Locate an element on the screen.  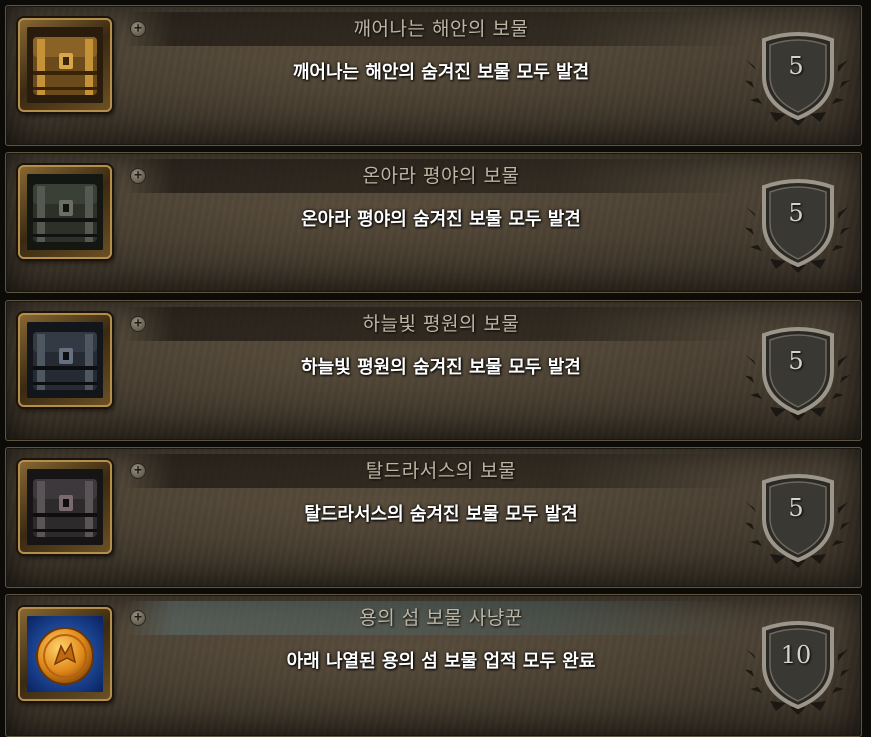
gold-coin-icon is located at coordinates (65, 654).